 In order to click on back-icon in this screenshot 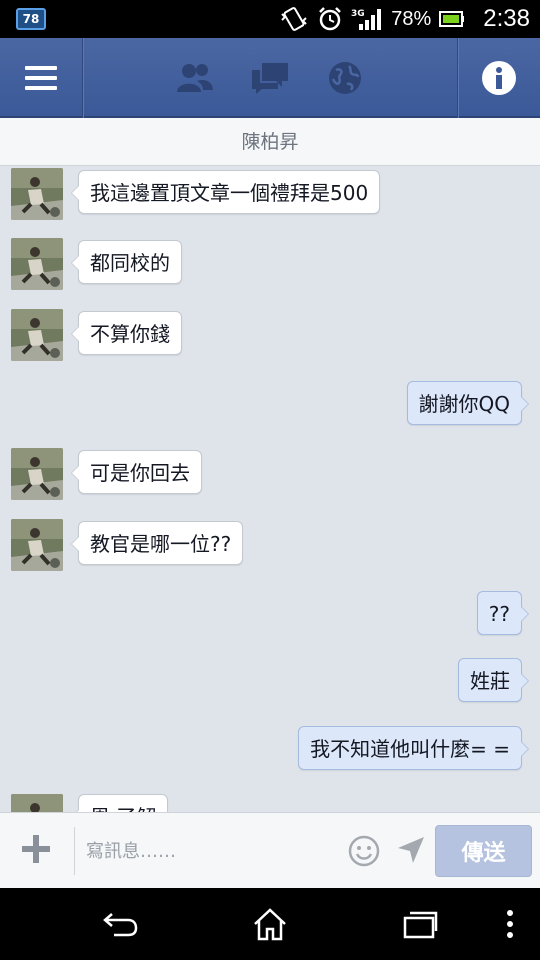, I will do `click(120, 925)`.